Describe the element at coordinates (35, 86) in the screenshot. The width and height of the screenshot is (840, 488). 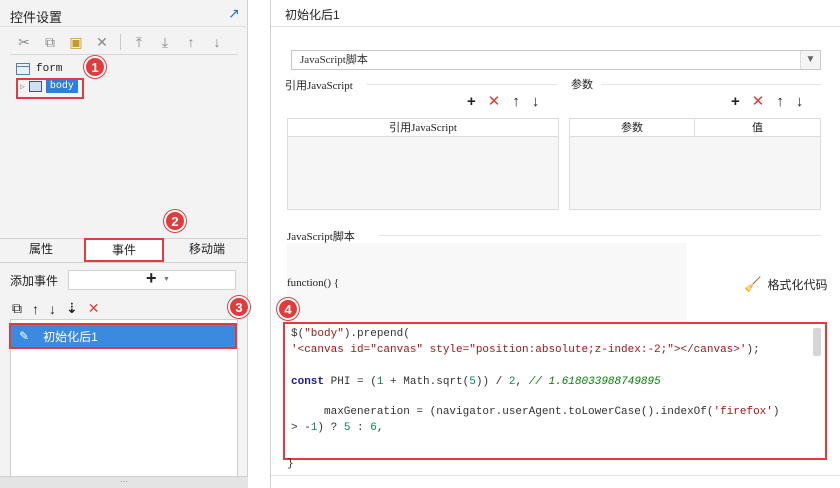
I see `body-icon` at that location.